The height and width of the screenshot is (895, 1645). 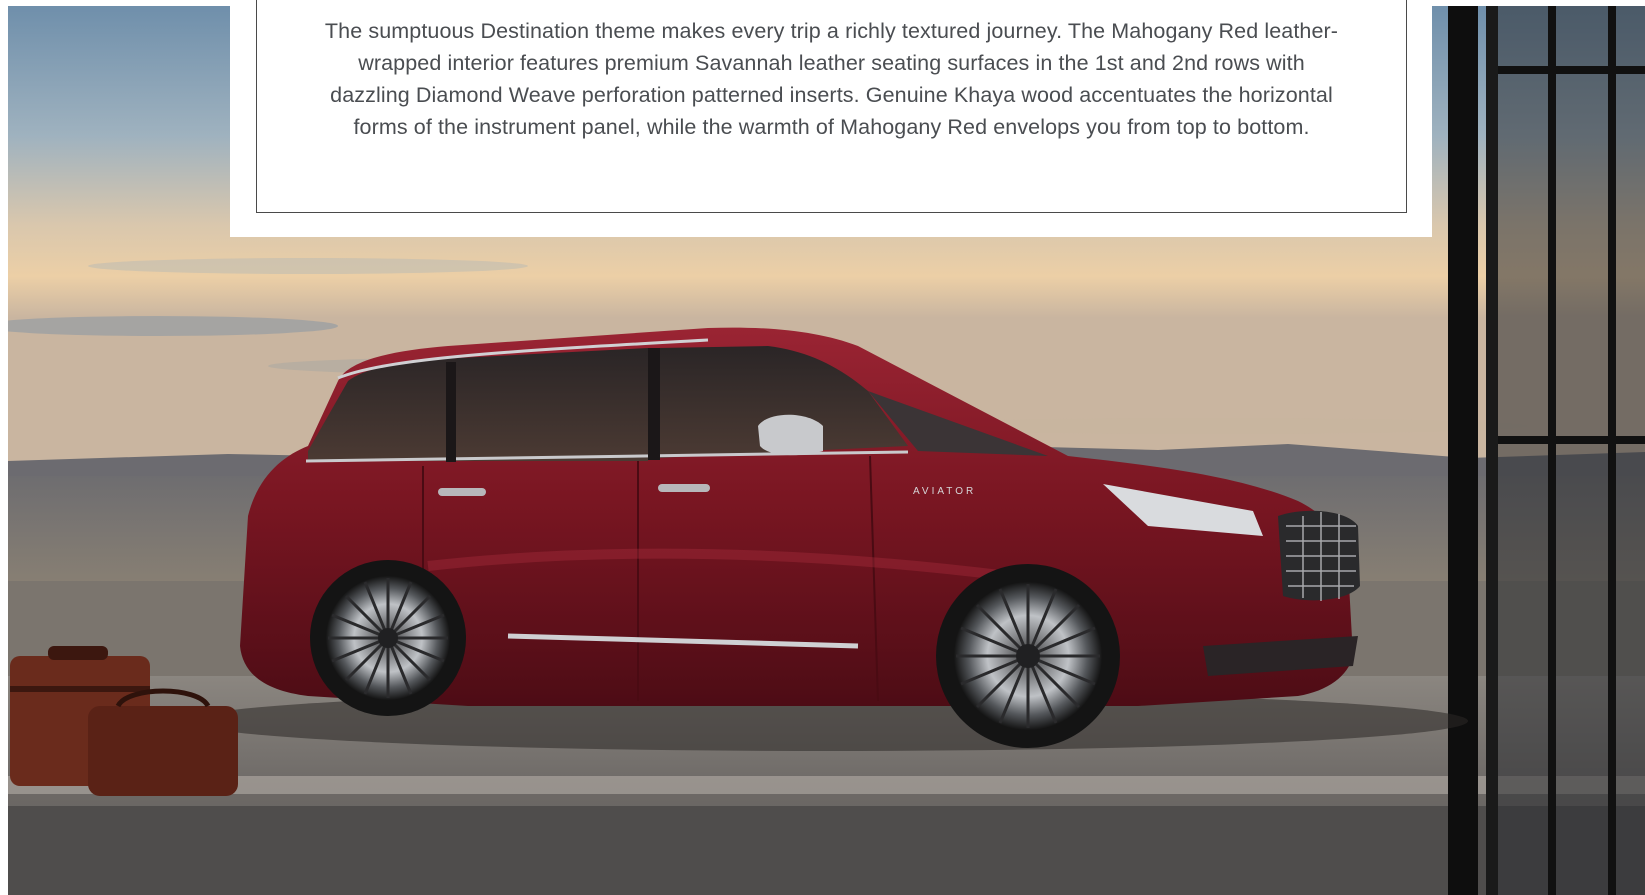 I want to click on rear-wheel, so click(x=388, y=638).